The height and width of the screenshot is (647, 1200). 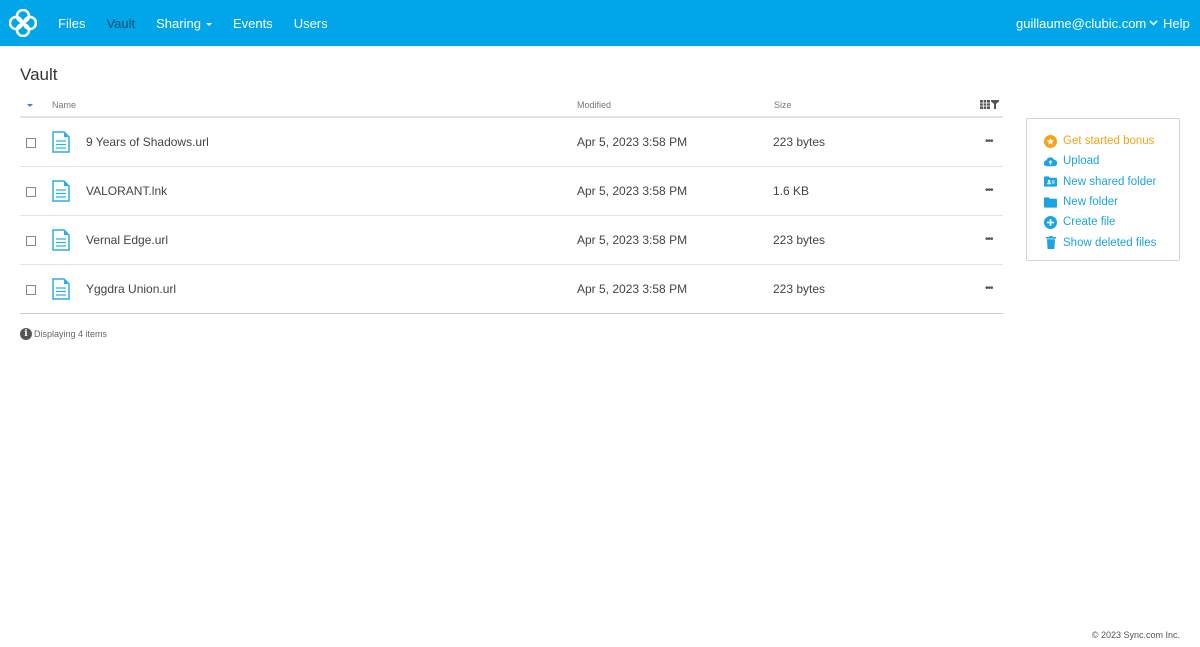 What do you see at coordinates (1109, 141) in the screenshot?
I see `action-label: Get started bonus` at bounding box center [1109, 141].